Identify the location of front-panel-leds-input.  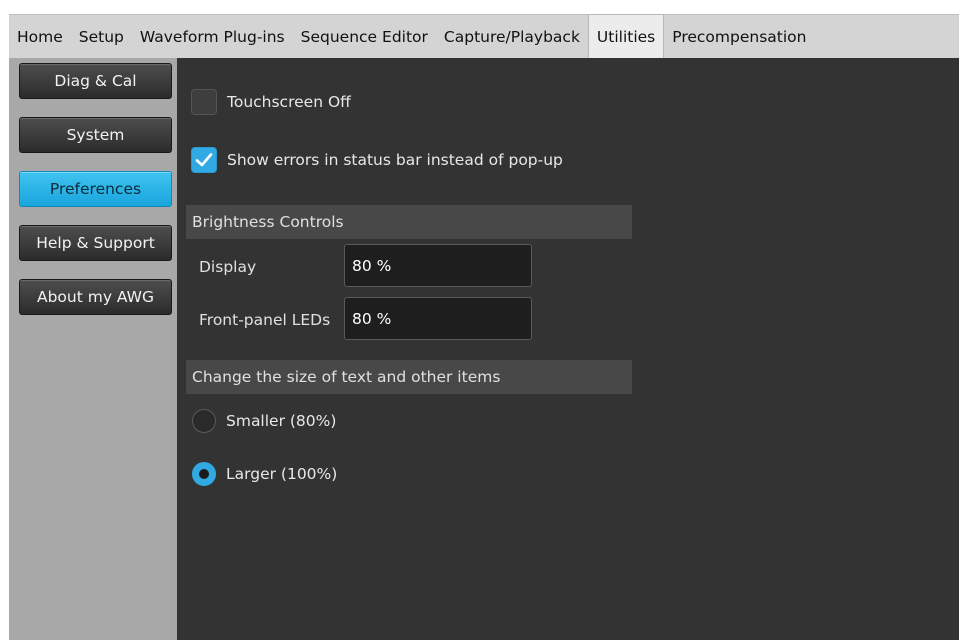
(438, 318).